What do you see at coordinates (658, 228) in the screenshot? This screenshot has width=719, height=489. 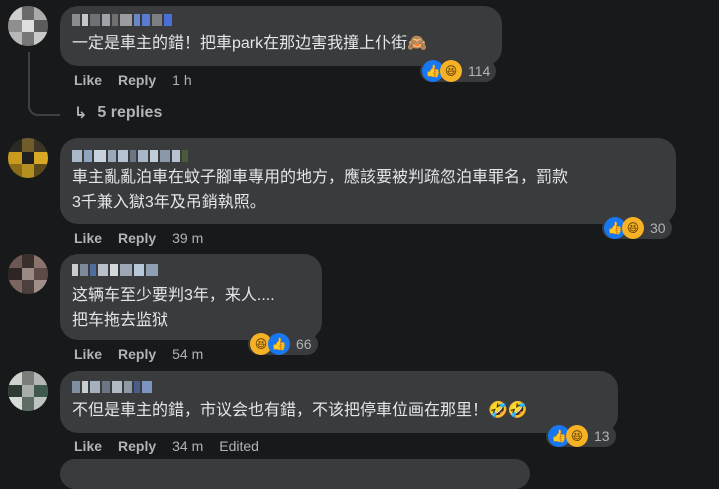 I see `reaction-count: 30` at bounding box center [658, 228].